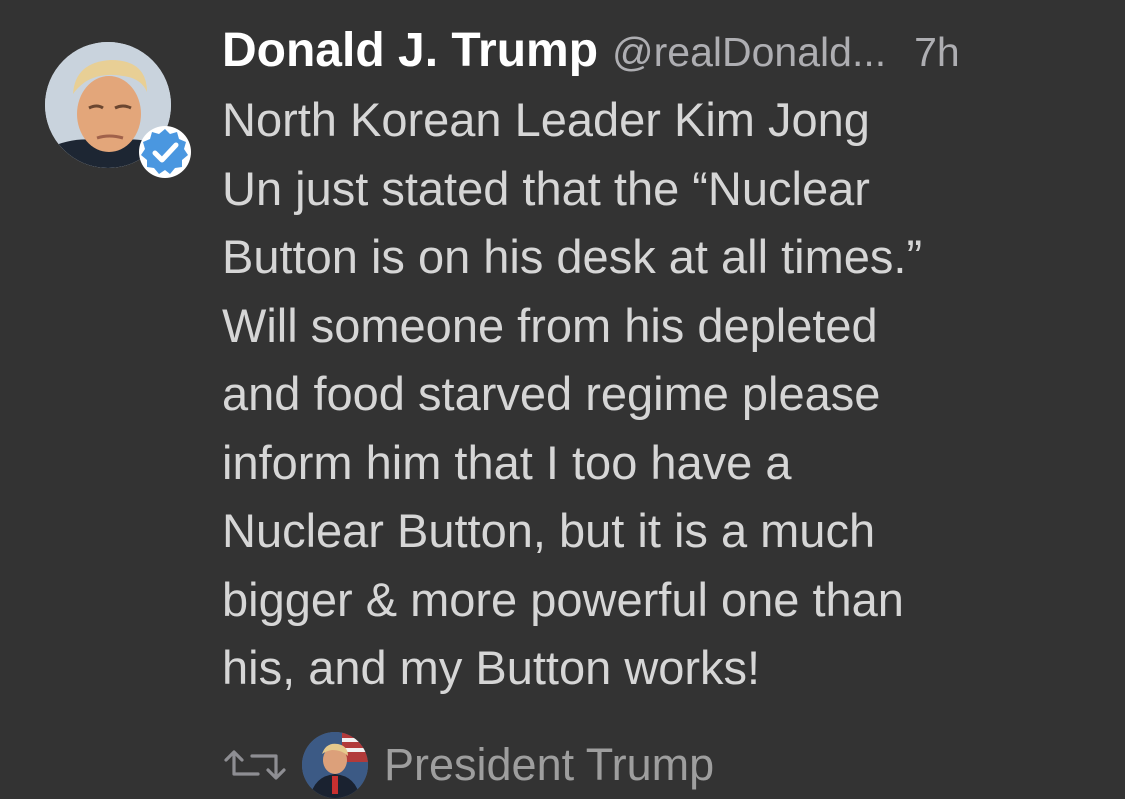  What do you see at coordinates (118, 115) in the screenshot?
I see `author-avatar-container` at bounding box center [118, 115].